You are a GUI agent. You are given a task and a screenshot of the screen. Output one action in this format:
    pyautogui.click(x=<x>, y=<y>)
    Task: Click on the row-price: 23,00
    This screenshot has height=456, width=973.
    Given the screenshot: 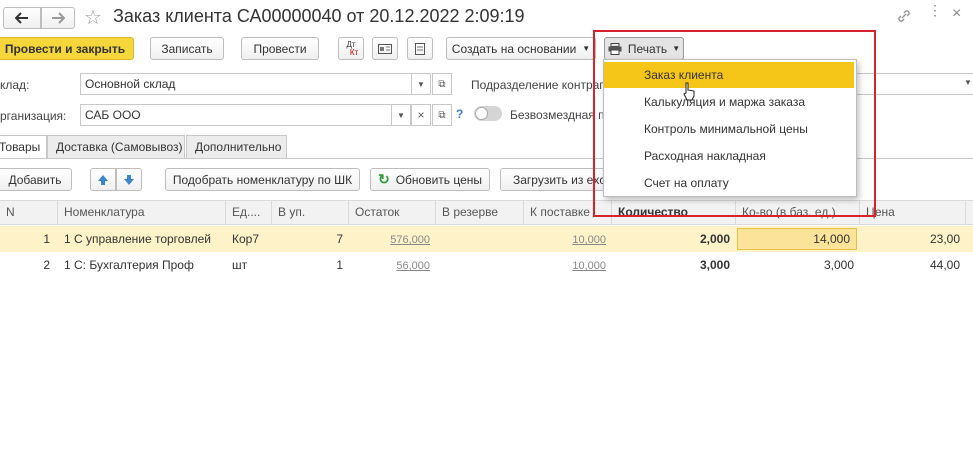 What is the action you would take?
    pyautogui.click(x=913, y=239)
    